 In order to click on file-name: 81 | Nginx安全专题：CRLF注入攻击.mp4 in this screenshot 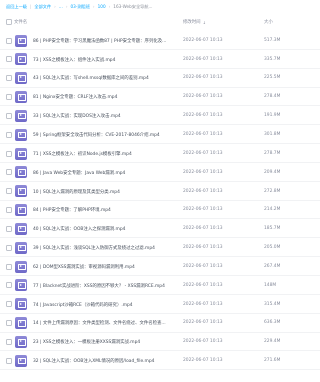, I will do `click(107, 97)`.